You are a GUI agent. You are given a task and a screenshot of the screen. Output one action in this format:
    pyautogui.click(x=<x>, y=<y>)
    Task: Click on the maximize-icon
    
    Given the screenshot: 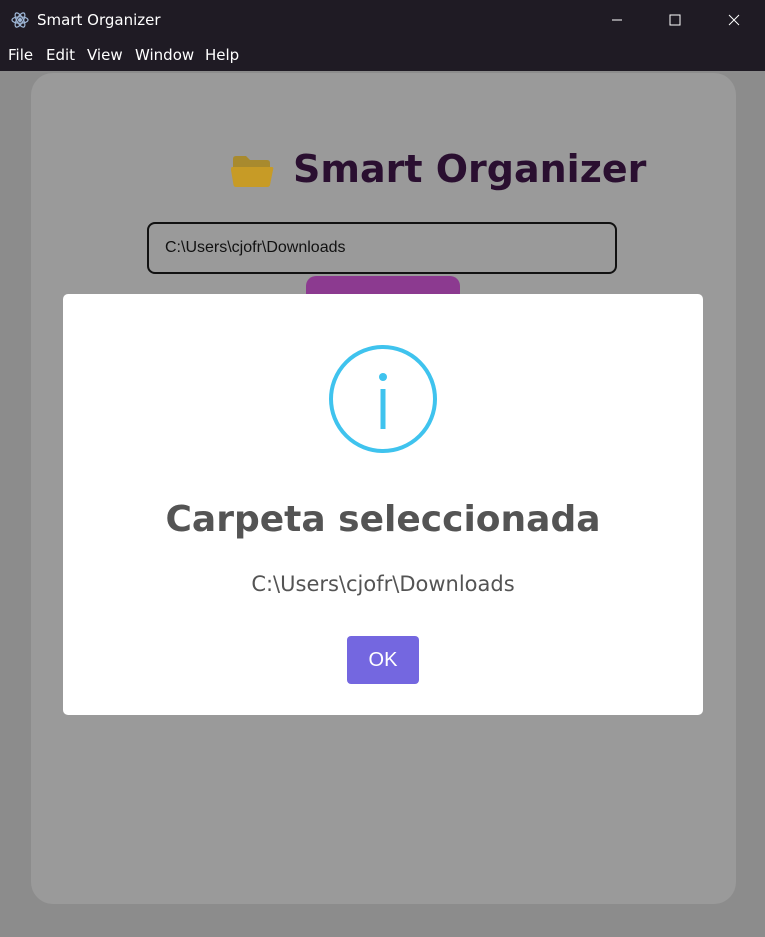 What is the action you would take?
    pyautogui.click(x=675, y=20)
    